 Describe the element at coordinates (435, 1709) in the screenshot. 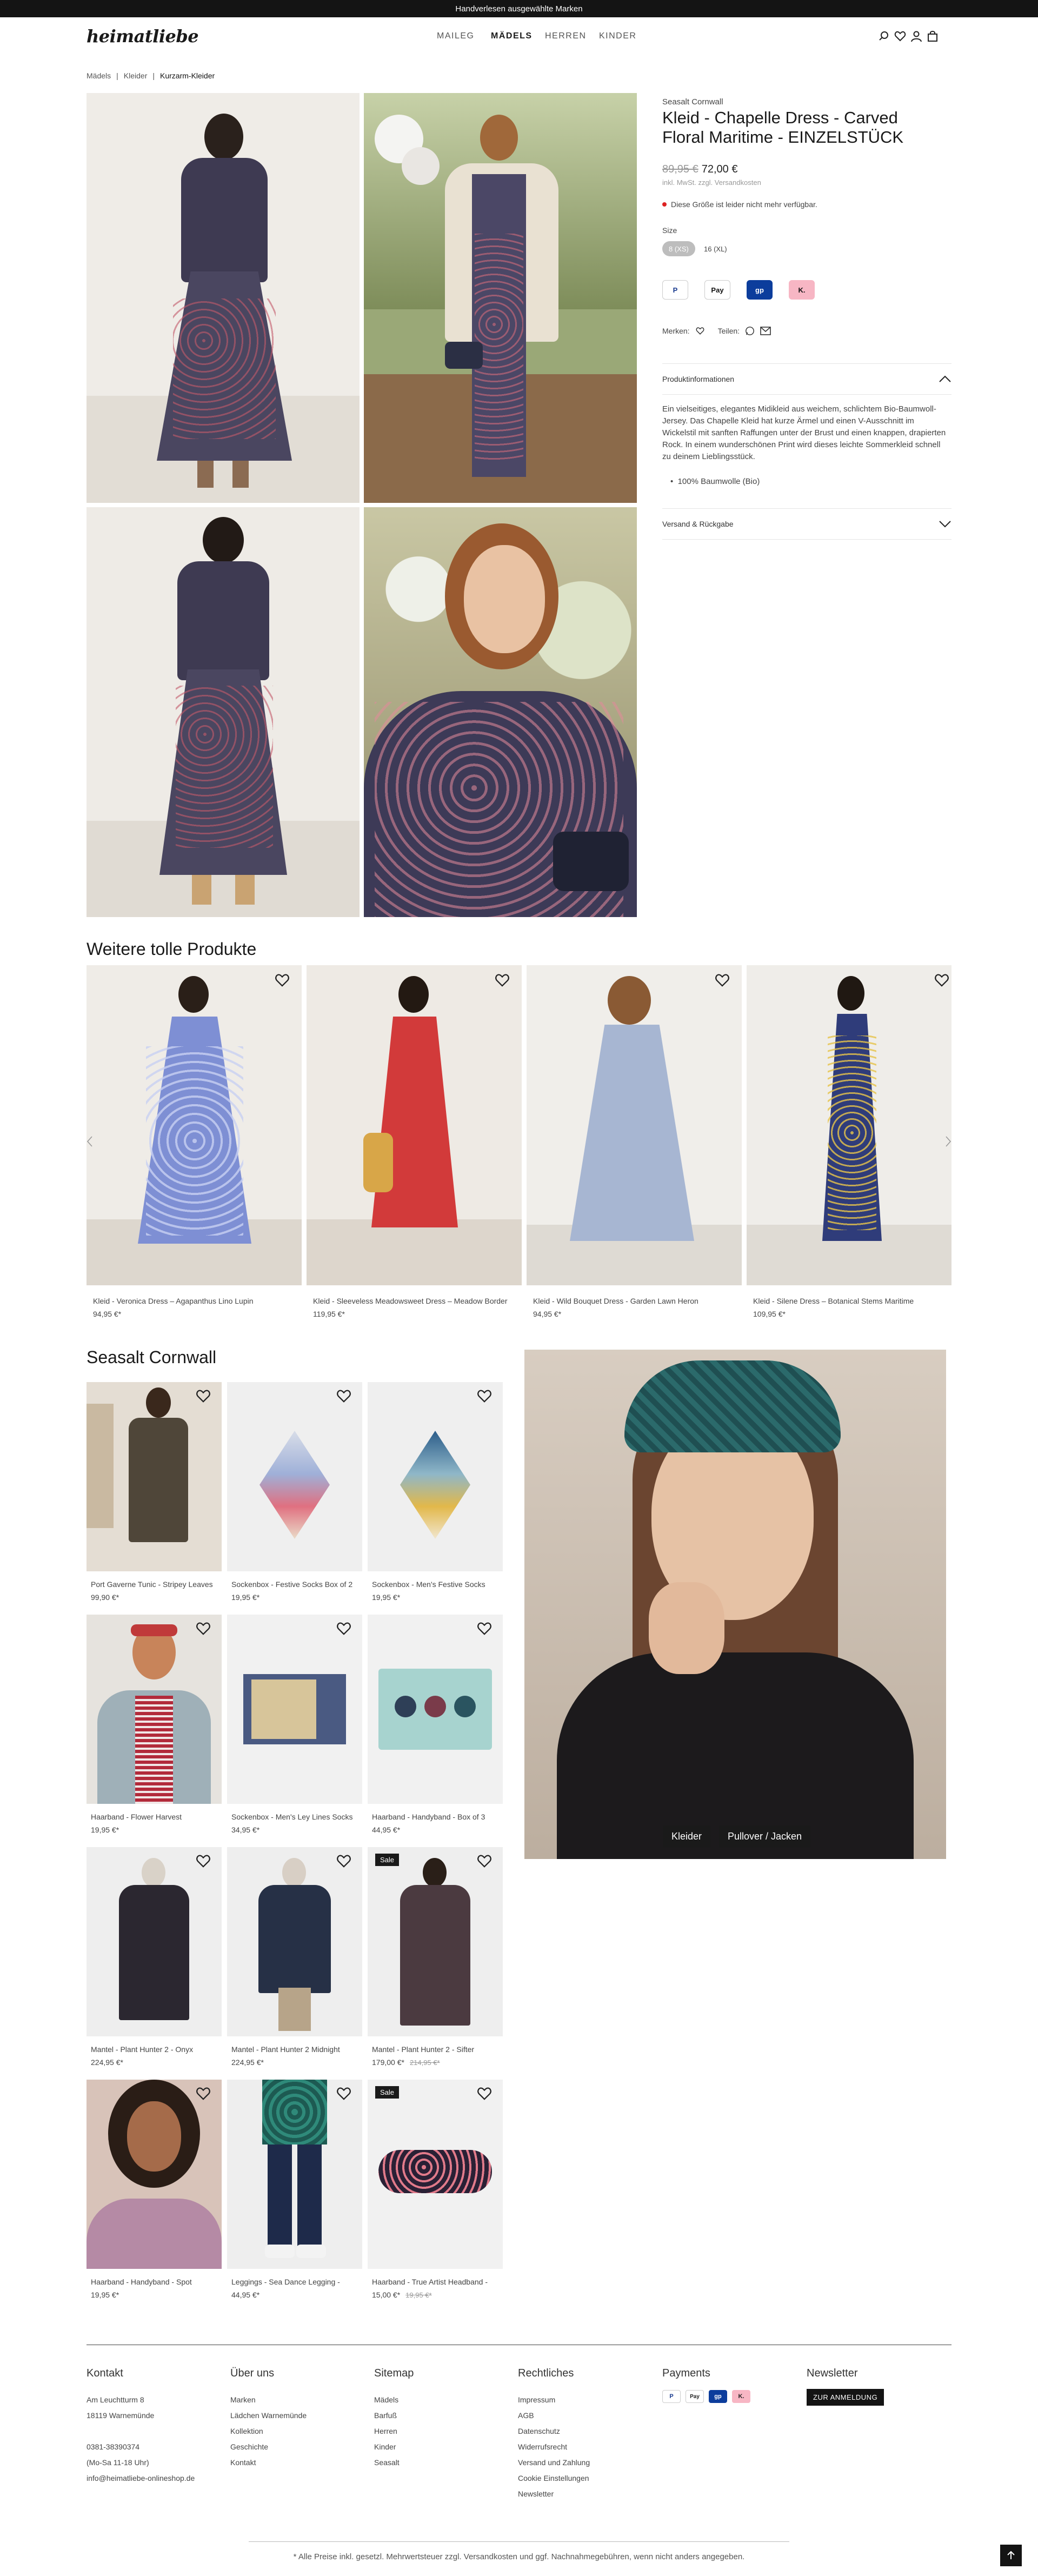

I see `brand-image-handyband-box` at that location.